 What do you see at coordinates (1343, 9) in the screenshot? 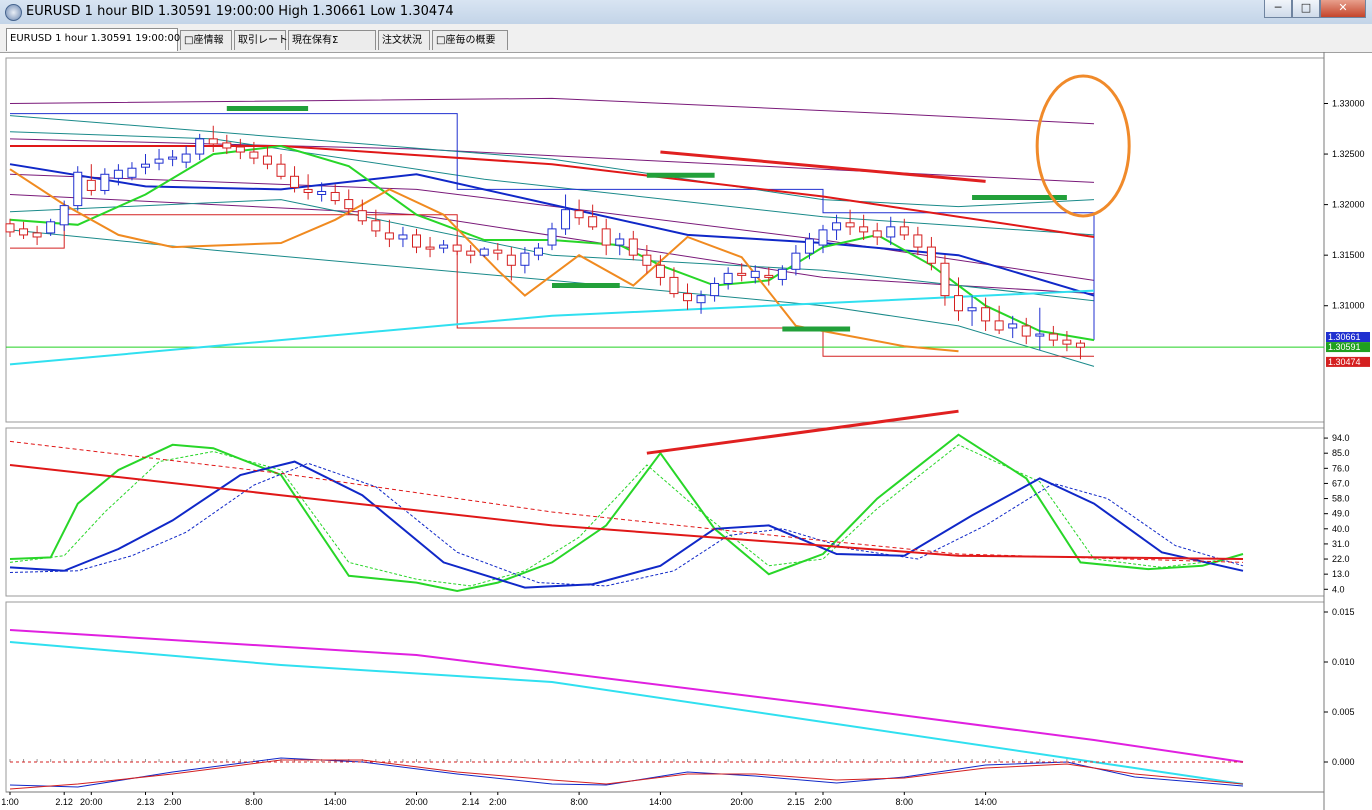
I see `close-button: ✕` at bounding box center [1343, 9].